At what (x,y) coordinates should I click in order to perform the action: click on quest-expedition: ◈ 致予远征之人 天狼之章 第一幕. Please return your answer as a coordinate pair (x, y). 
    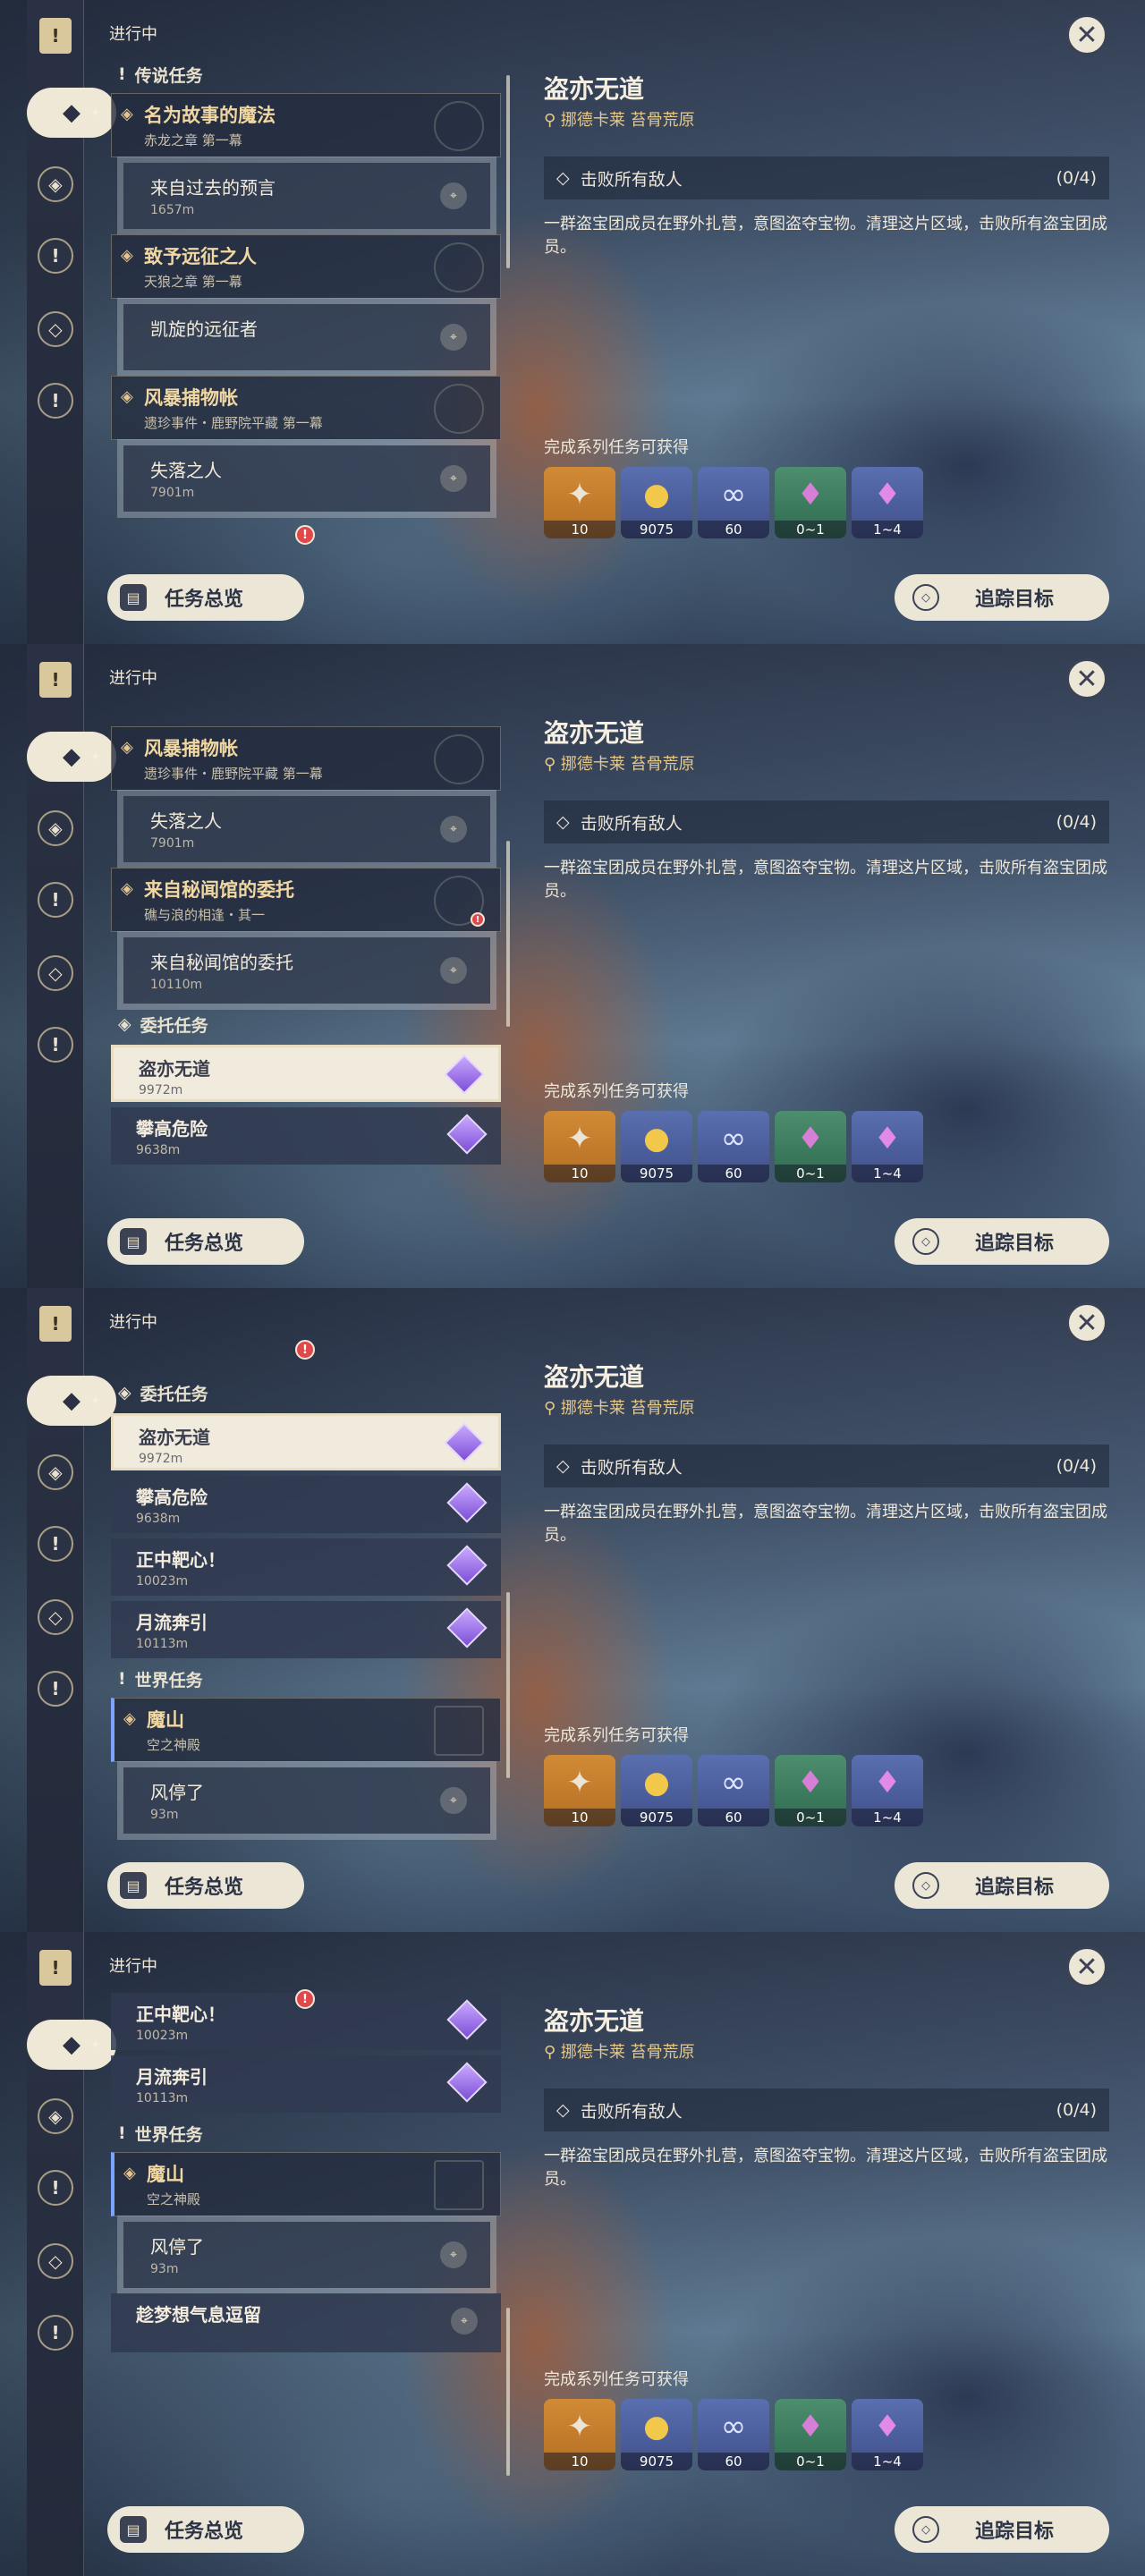
    Looking at the image, I should click on (306, 266).